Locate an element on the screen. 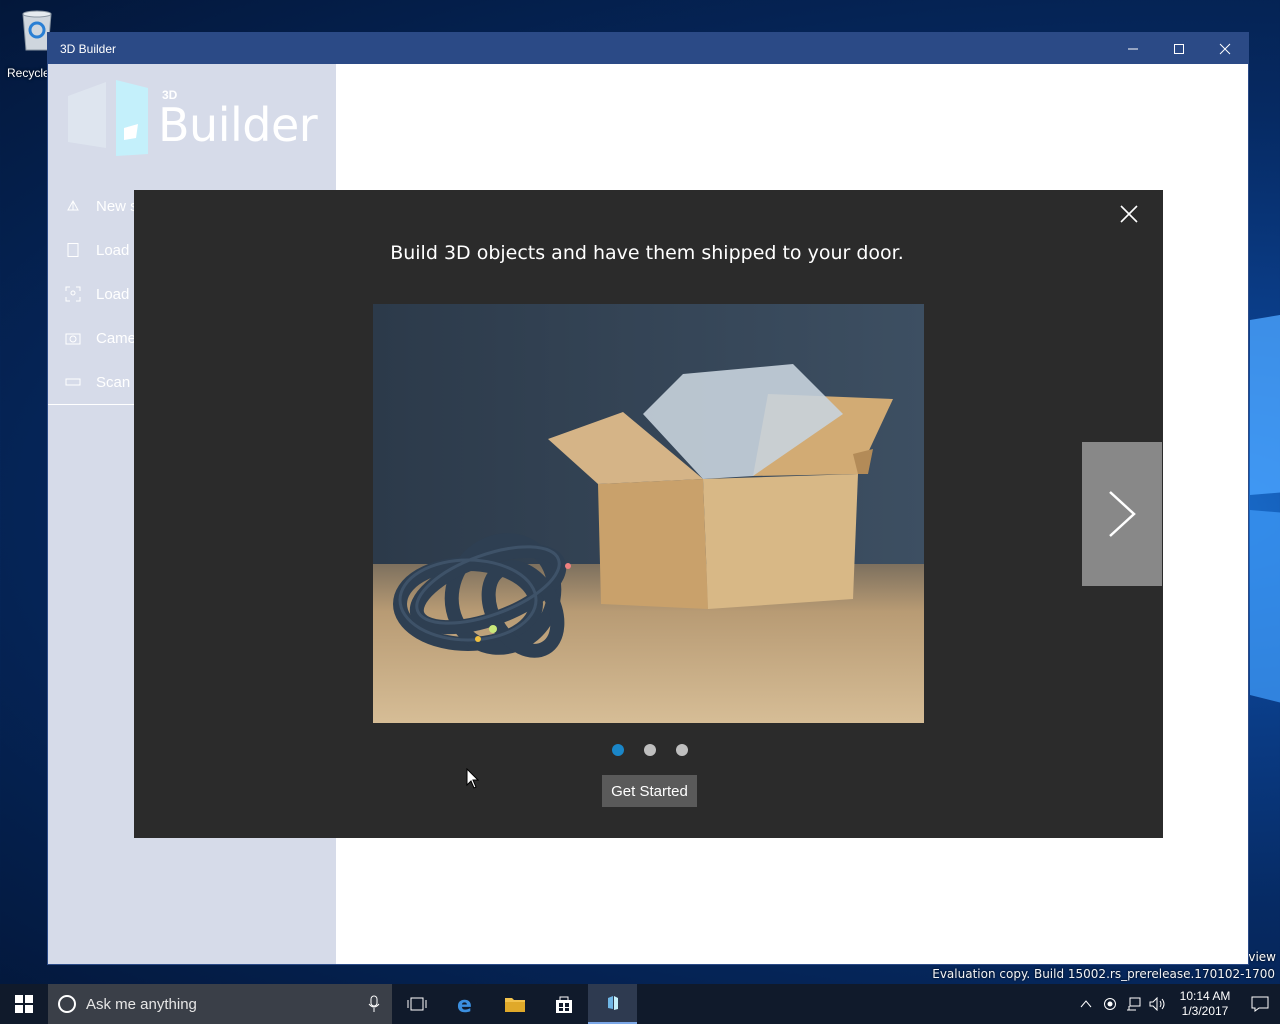  load-object-icon is located at coordinates (73, 250).